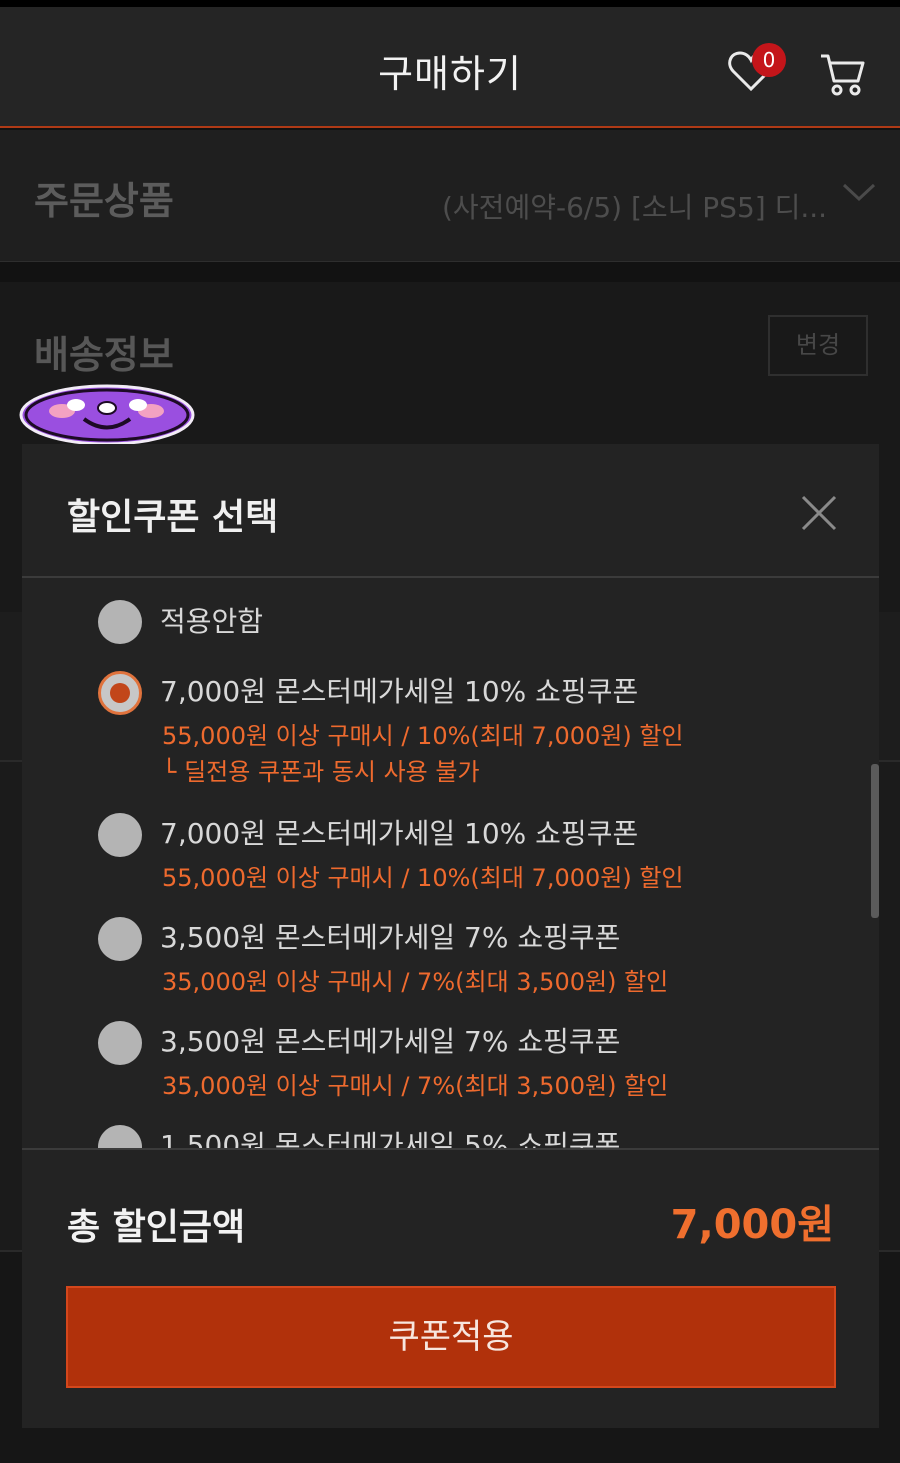 Image resolution: width=900 pixels, height=1463 pixels. I want to click on scrollbar, so click(875, 841).